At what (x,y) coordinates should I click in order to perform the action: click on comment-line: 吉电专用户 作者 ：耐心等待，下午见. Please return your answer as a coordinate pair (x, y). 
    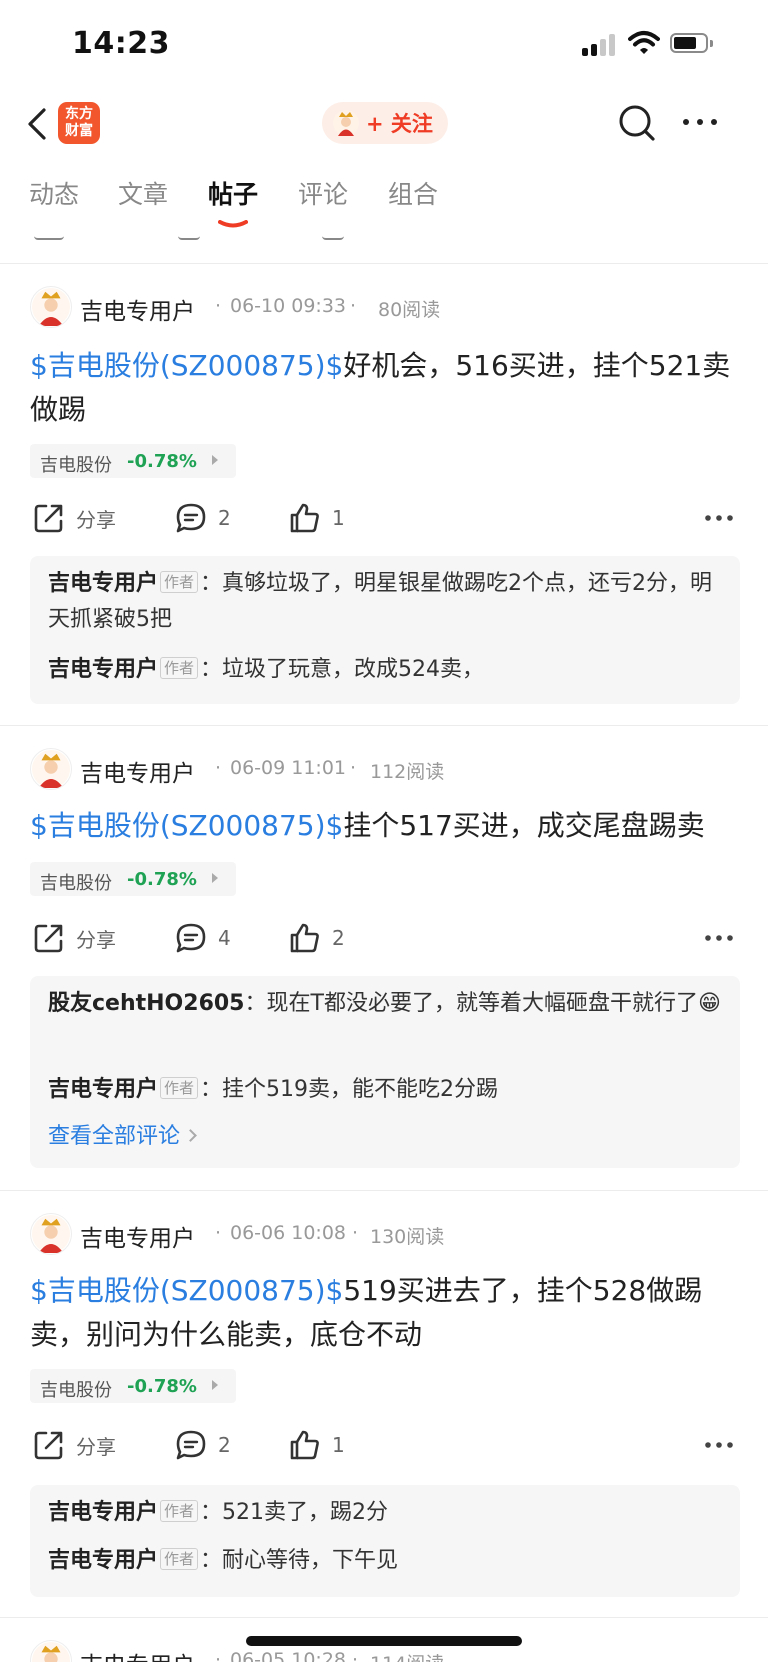
    Looking at the image, I should click on (385, 1561).